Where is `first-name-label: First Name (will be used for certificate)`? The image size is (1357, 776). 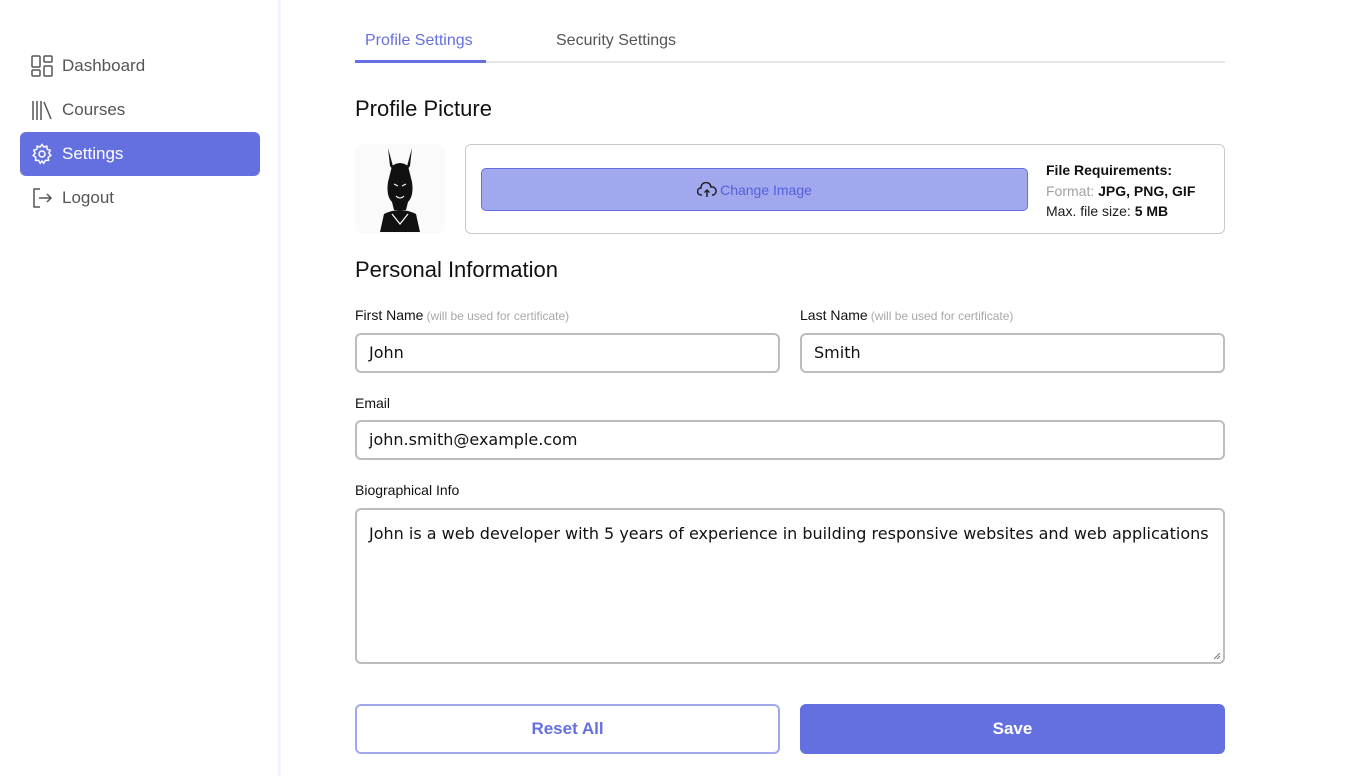
first-name-label: First Name (will be used for certificate) is located at coordinates (462, 315).